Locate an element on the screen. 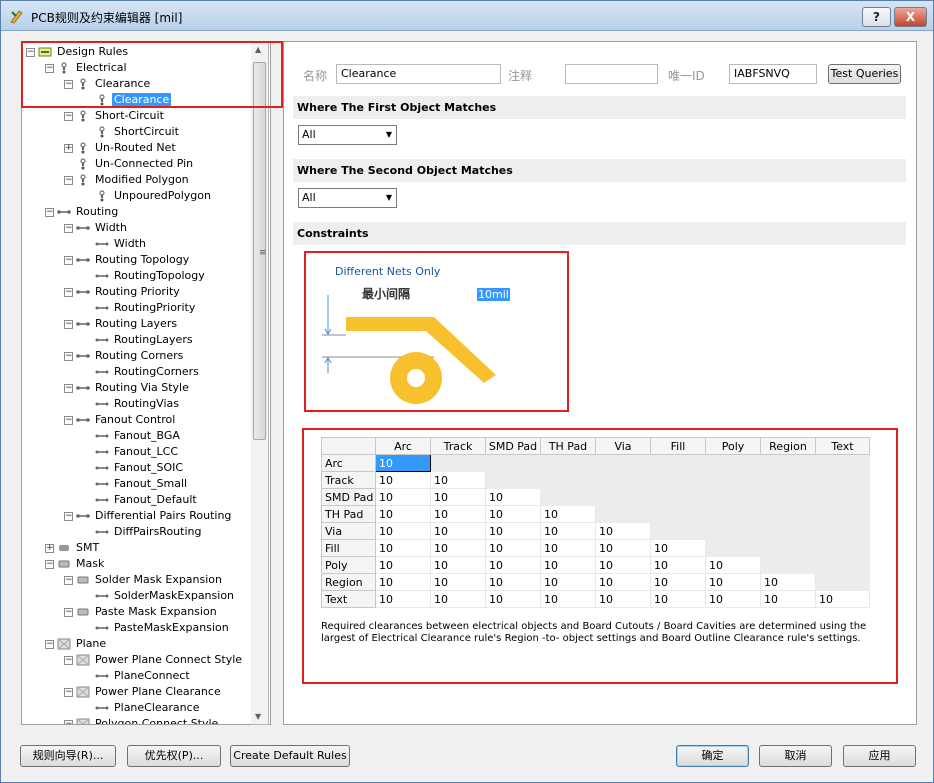 The width and height of the screenshot is (934, 783). tree-item: PlaneConnect is located at coordinates (137, 676).